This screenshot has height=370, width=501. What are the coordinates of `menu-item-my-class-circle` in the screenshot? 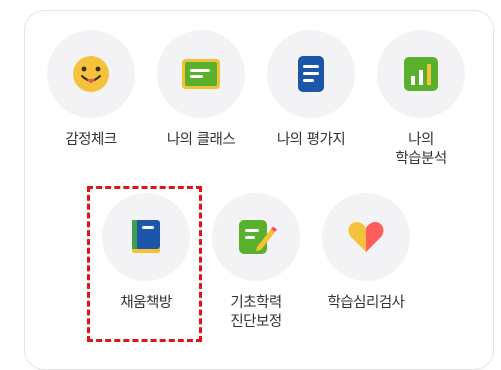 It's located at (201, 74).